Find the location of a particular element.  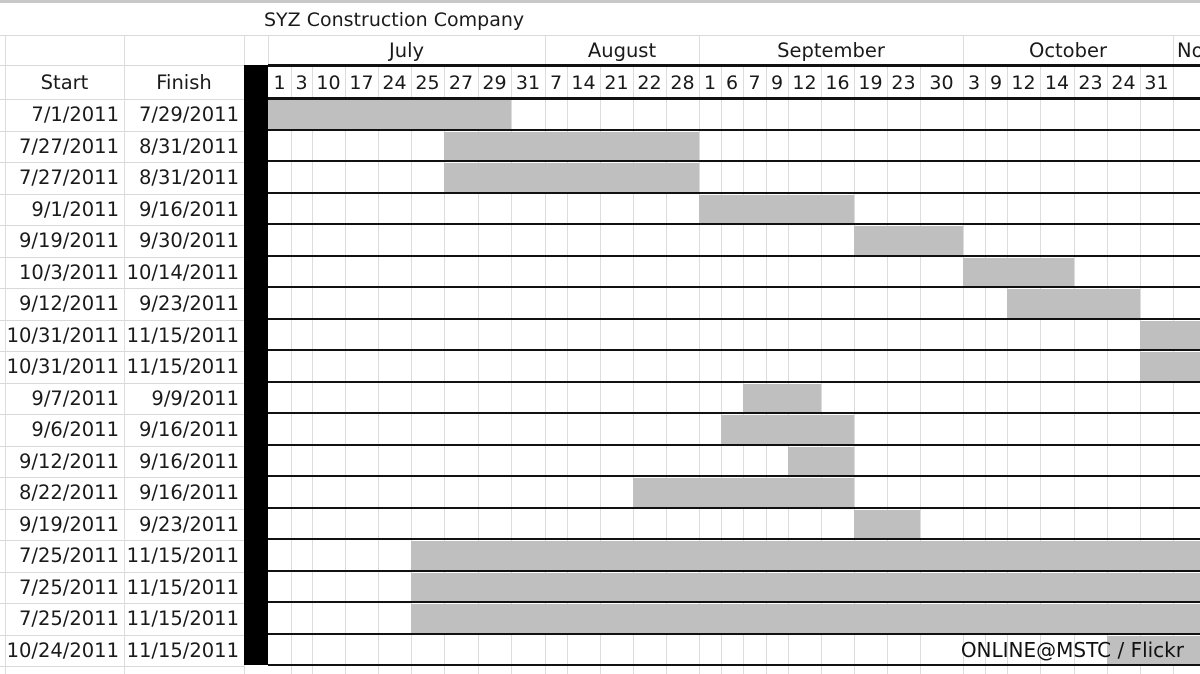

finish-date-cell: 9/30/2011 is located at coordinates (189, 240).